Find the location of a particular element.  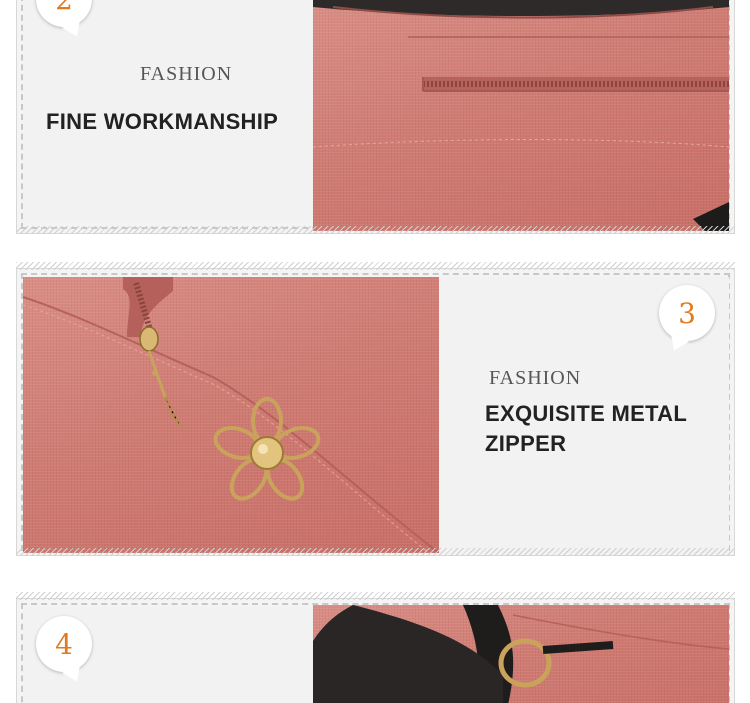

step-number: 4 is located at coordinates (64, 644).